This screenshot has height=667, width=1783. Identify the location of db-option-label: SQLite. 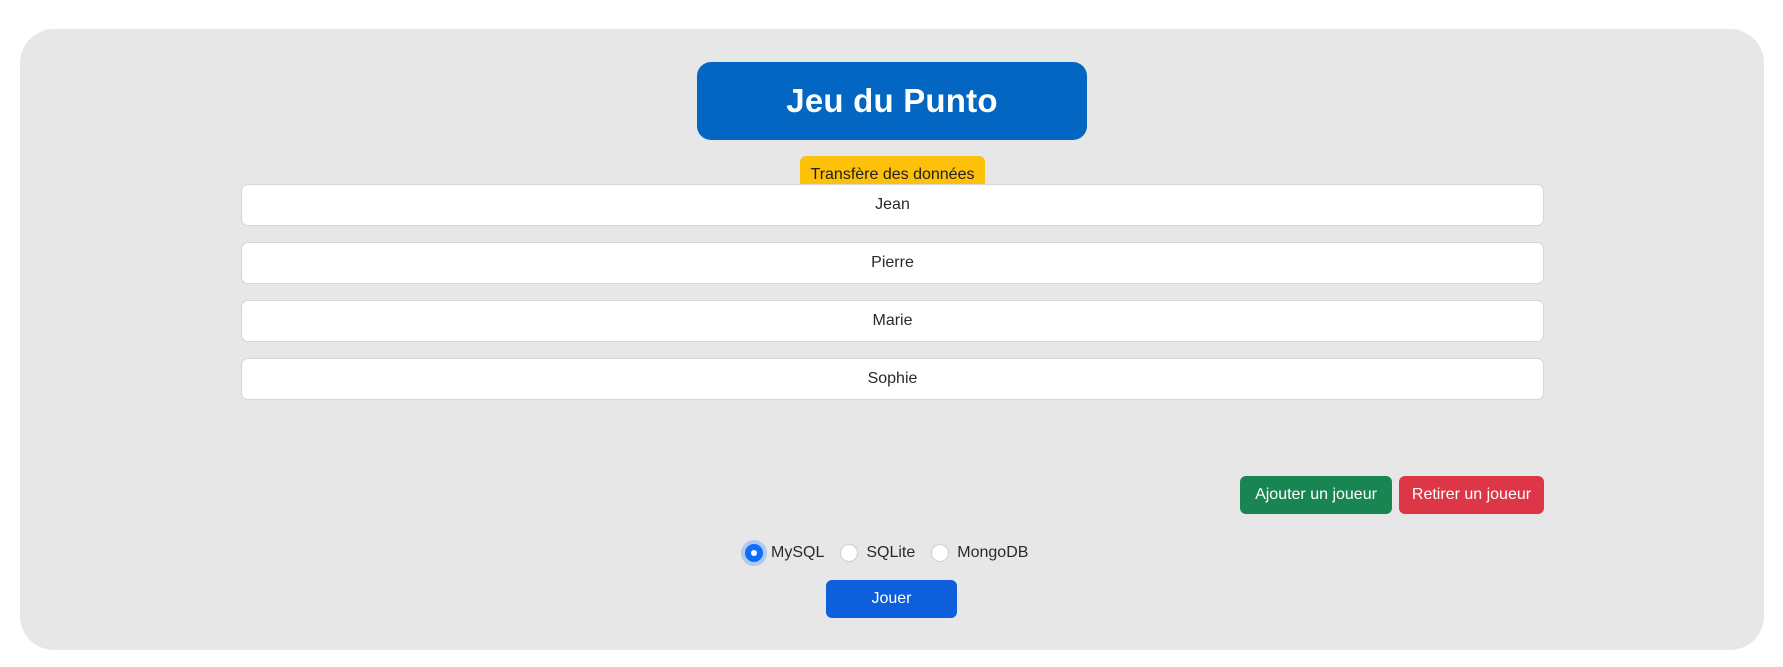
(891, 552).